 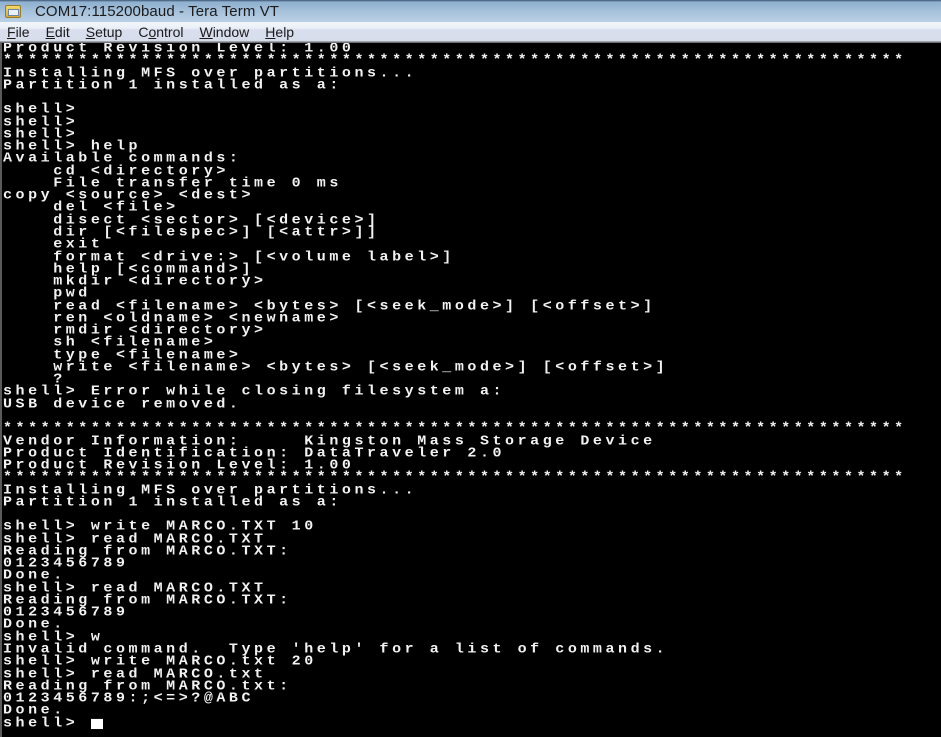 What do you see at coordinates (18, 32) in the screenshot?
I see `menu-file: File` at bounding box center [18, 32].